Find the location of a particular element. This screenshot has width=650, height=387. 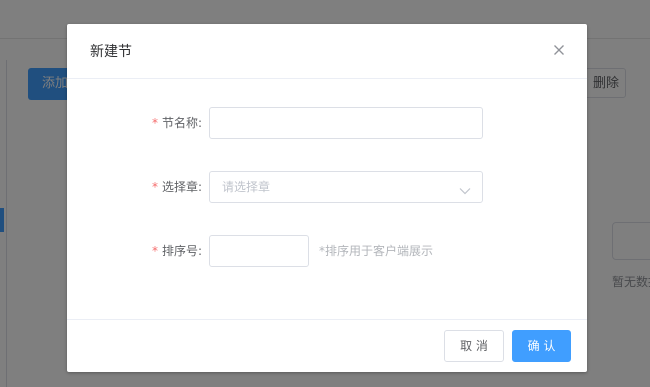

dialog-footer: 取 消 确 认 is located at coordinates (327, 346).